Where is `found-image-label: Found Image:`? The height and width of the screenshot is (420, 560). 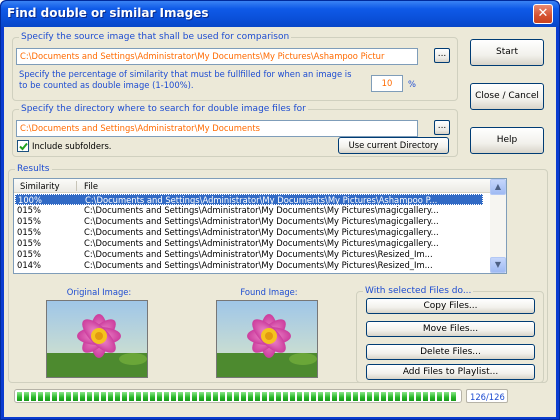
found-image-label: Found Image: is located at coordinates (269, 292).